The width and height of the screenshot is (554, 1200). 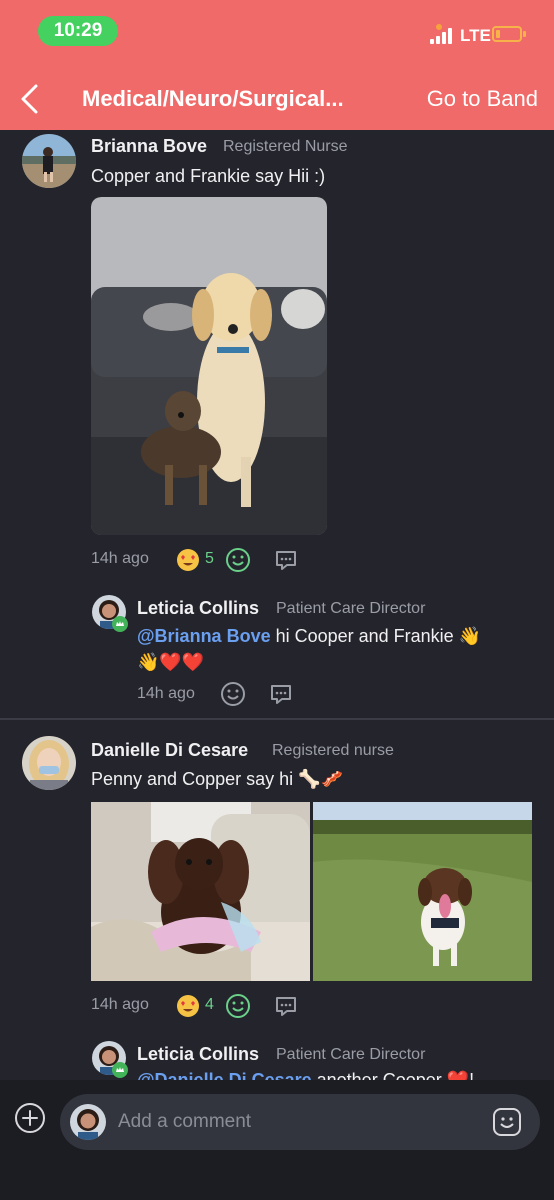 What do you see at coordinates (217, 779) in the screenshot?
I see `post-text: Penny and Copper say hi 🦴🥓` at bounding box center [217, 779].